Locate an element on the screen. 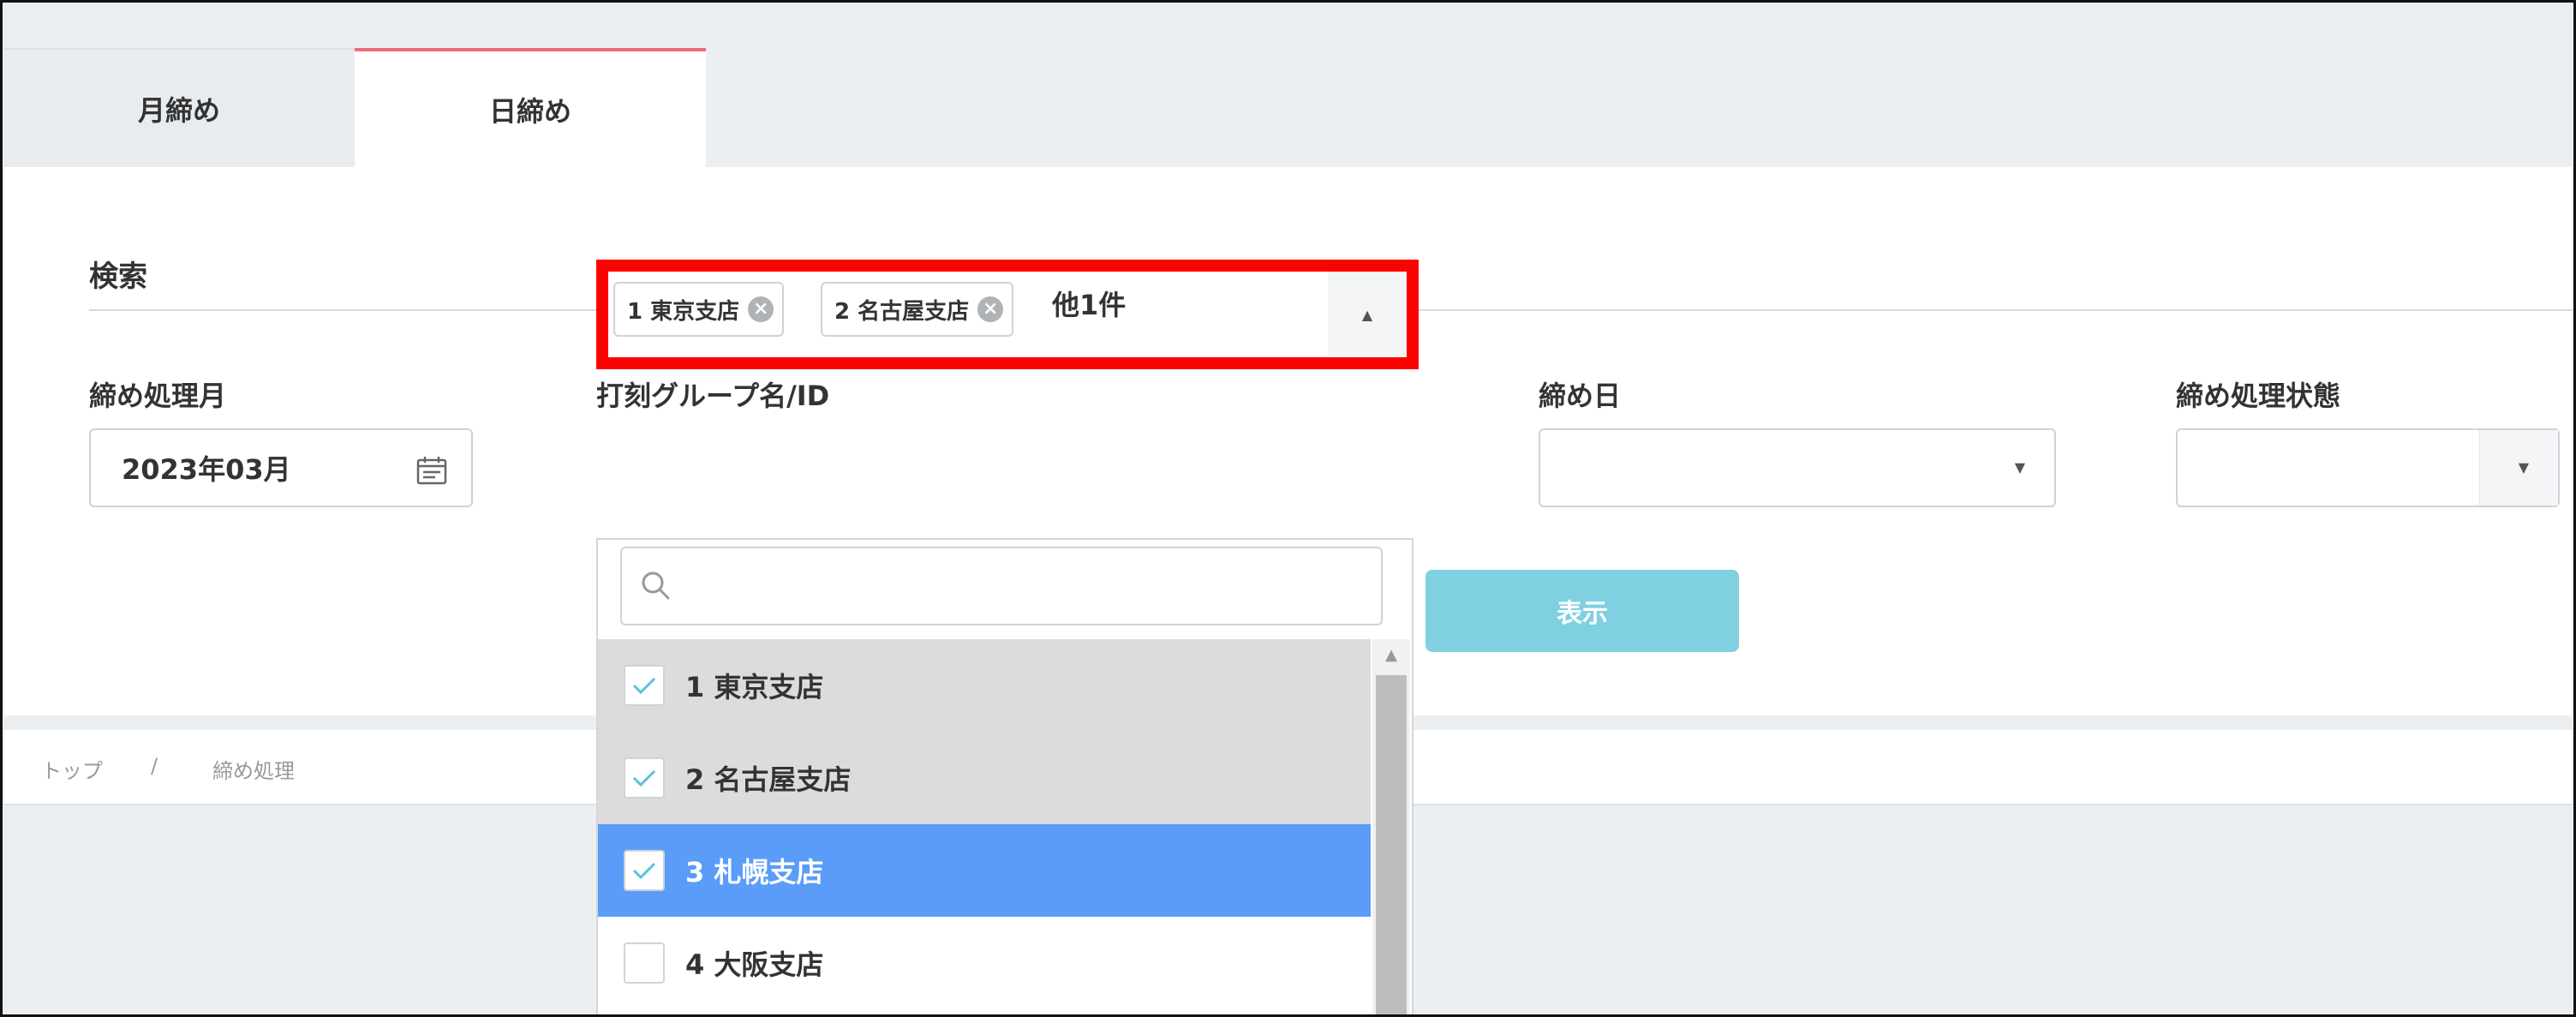  close-day-label: 締め日 is located at coordinates (1581, 396).